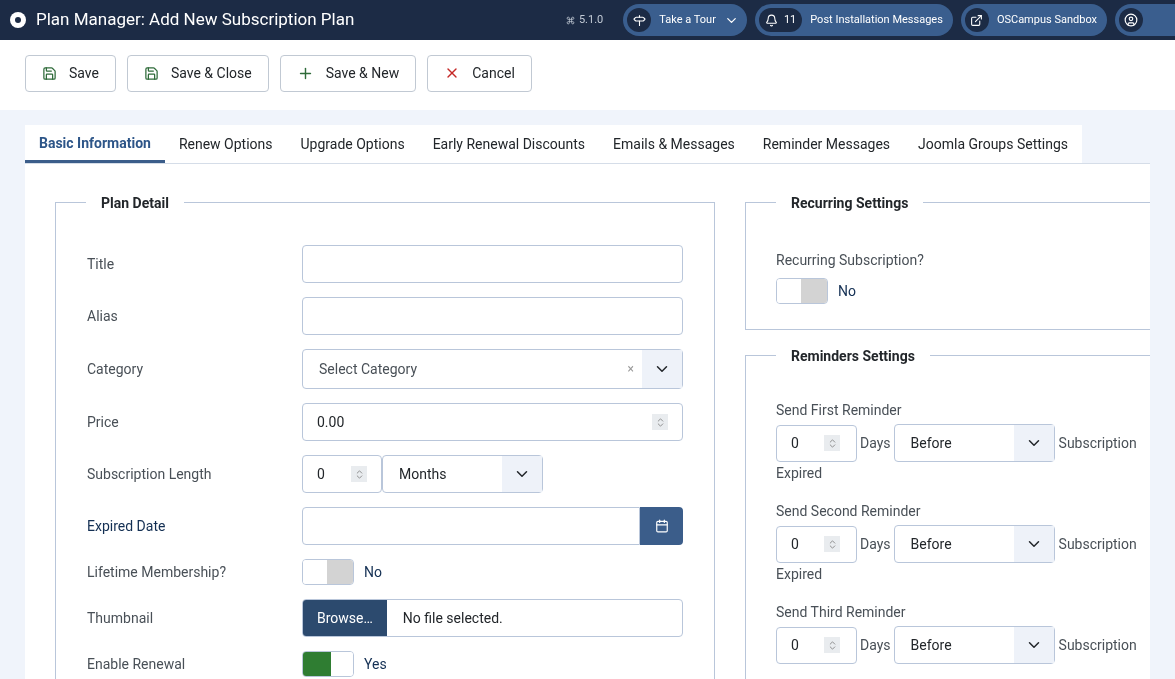 The height and width of the screenshot is (679, 1175). Describe the element at coordinates (368, 369) in the screenshot. I see `select-placeholder: Select Category` at that location.